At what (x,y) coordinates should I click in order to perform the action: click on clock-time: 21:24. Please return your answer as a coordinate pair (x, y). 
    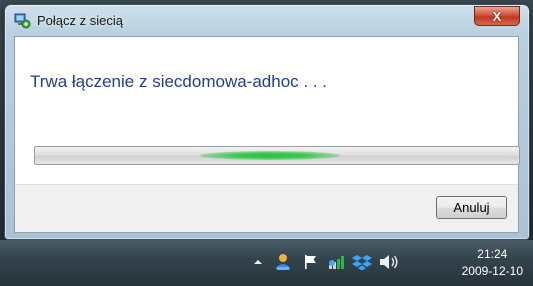
    Looking at the image, I should click on (492, 254).